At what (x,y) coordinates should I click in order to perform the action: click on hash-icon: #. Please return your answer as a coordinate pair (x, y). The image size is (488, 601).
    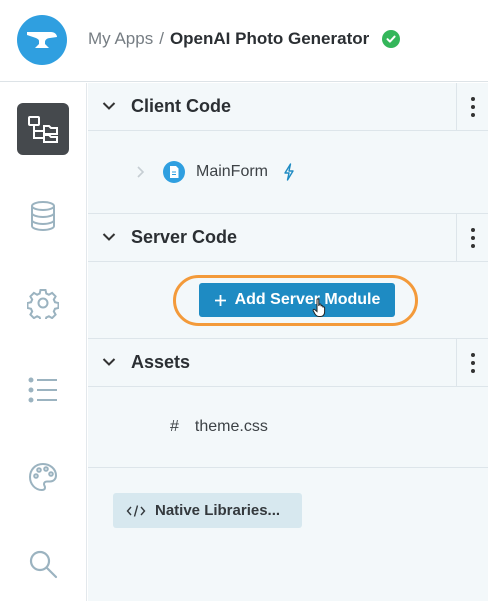
    Looking at the image, I should click on (174, 426).